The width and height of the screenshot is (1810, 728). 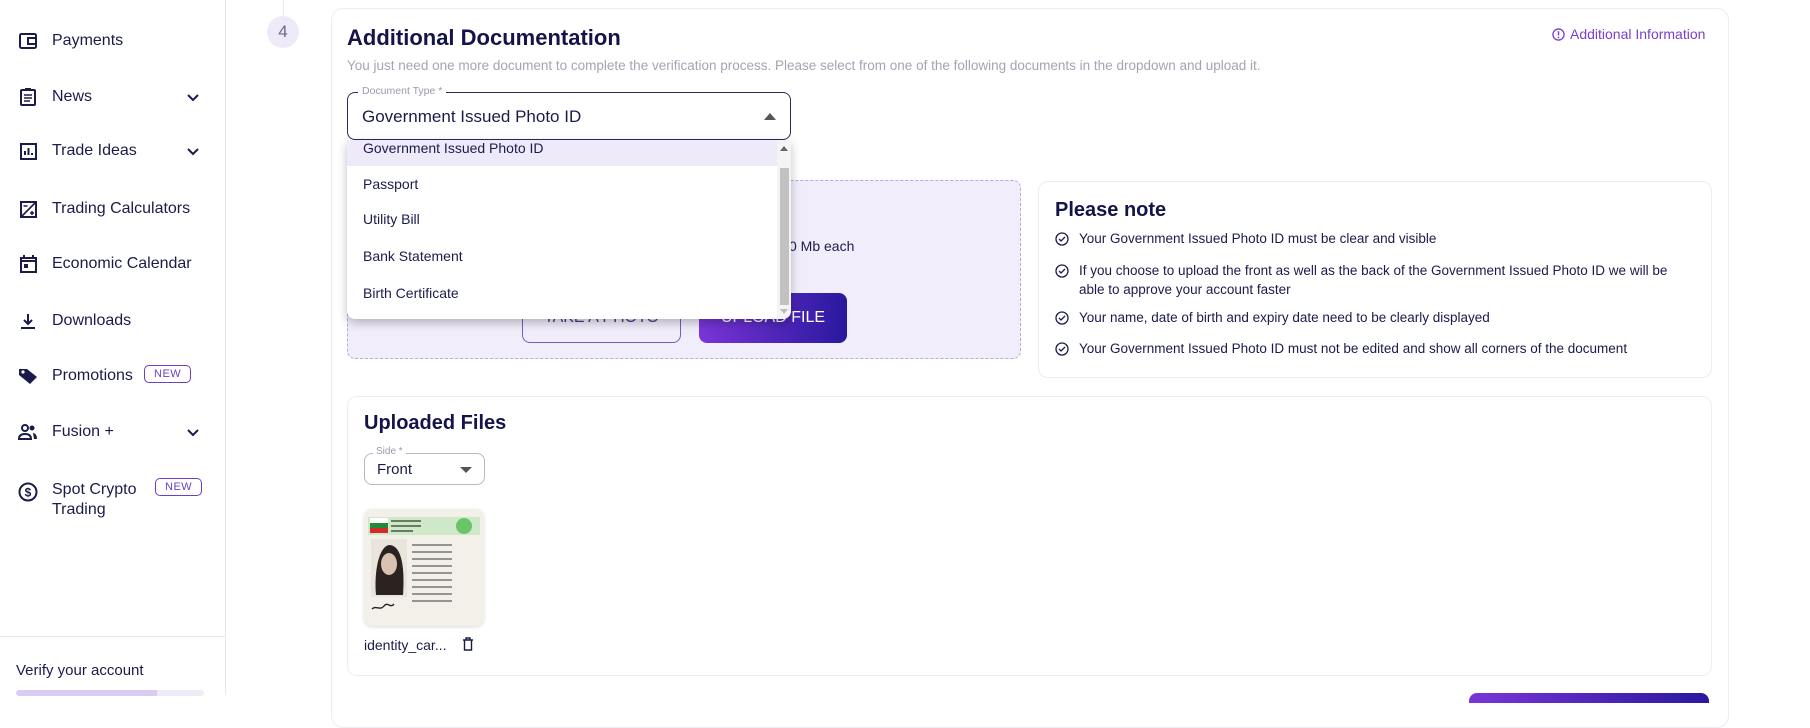 I want to click on sidebar-item-downloads: Downloads, so click(x=113, y=321).